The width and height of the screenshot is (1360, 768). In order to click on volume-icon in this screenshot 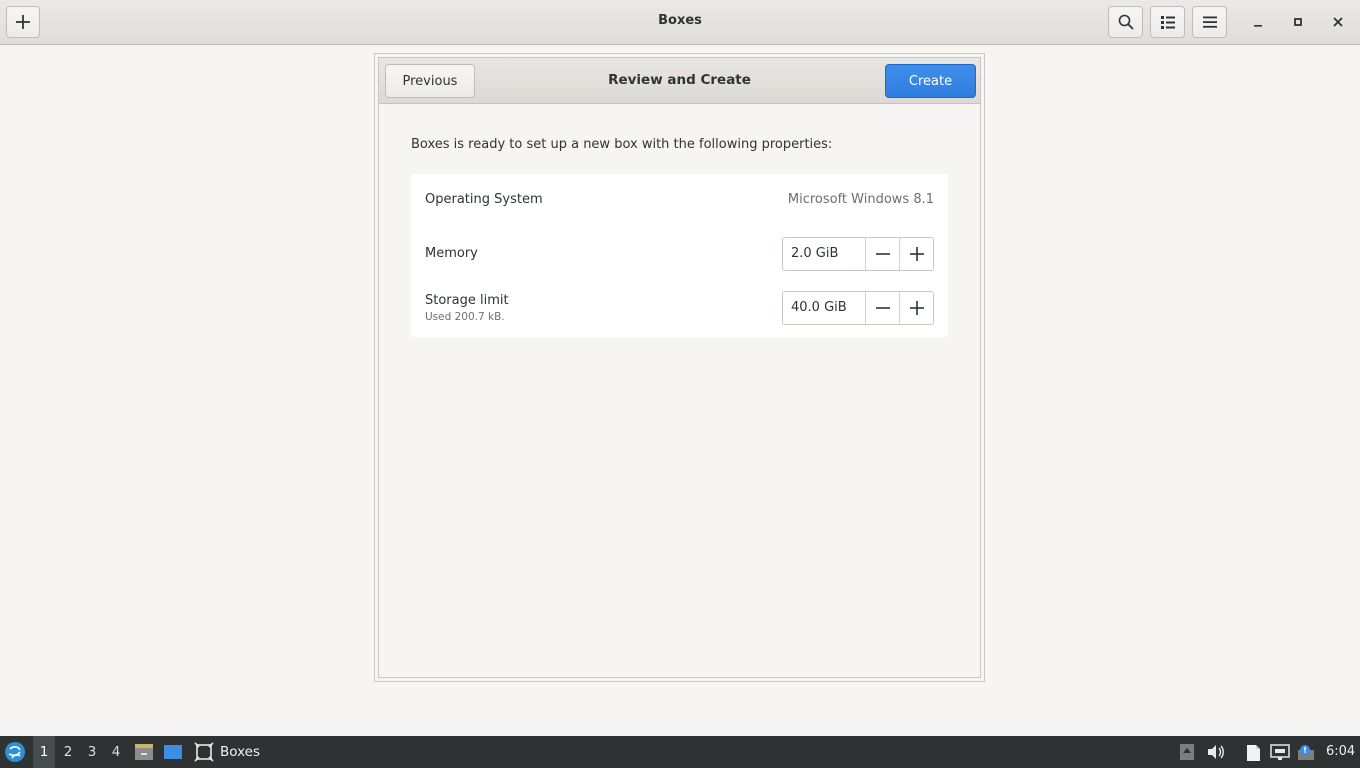, I will do `click(1216, 752)`.